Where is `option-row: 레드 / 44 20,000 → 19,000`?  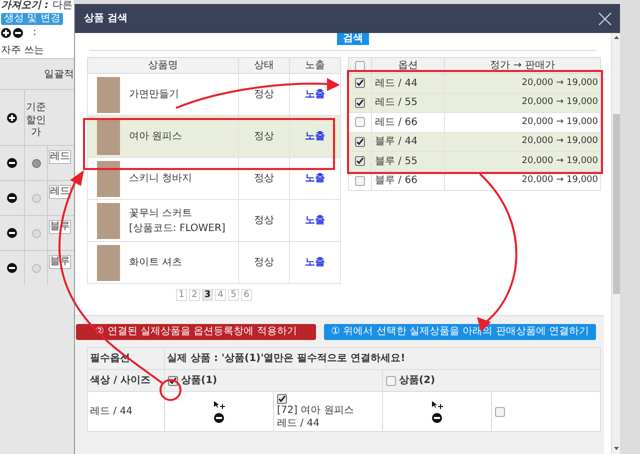 option-row: 레드 / 44 20,000 → 19,000 is located at coordinates (474, 83).